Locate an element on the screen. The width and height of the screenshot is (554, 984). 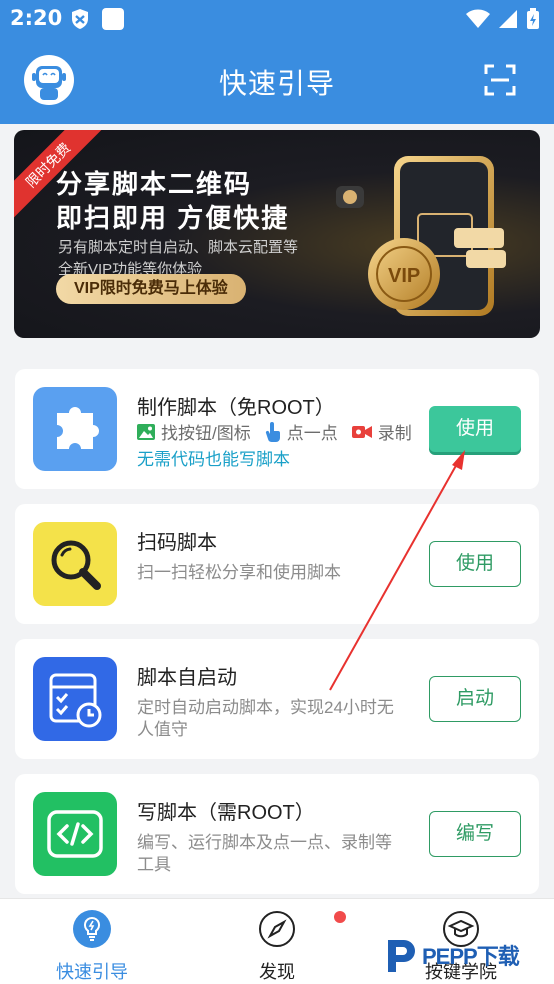
banner-title-line1: 分享脚本二维码 is located at coordinates (154, 184).